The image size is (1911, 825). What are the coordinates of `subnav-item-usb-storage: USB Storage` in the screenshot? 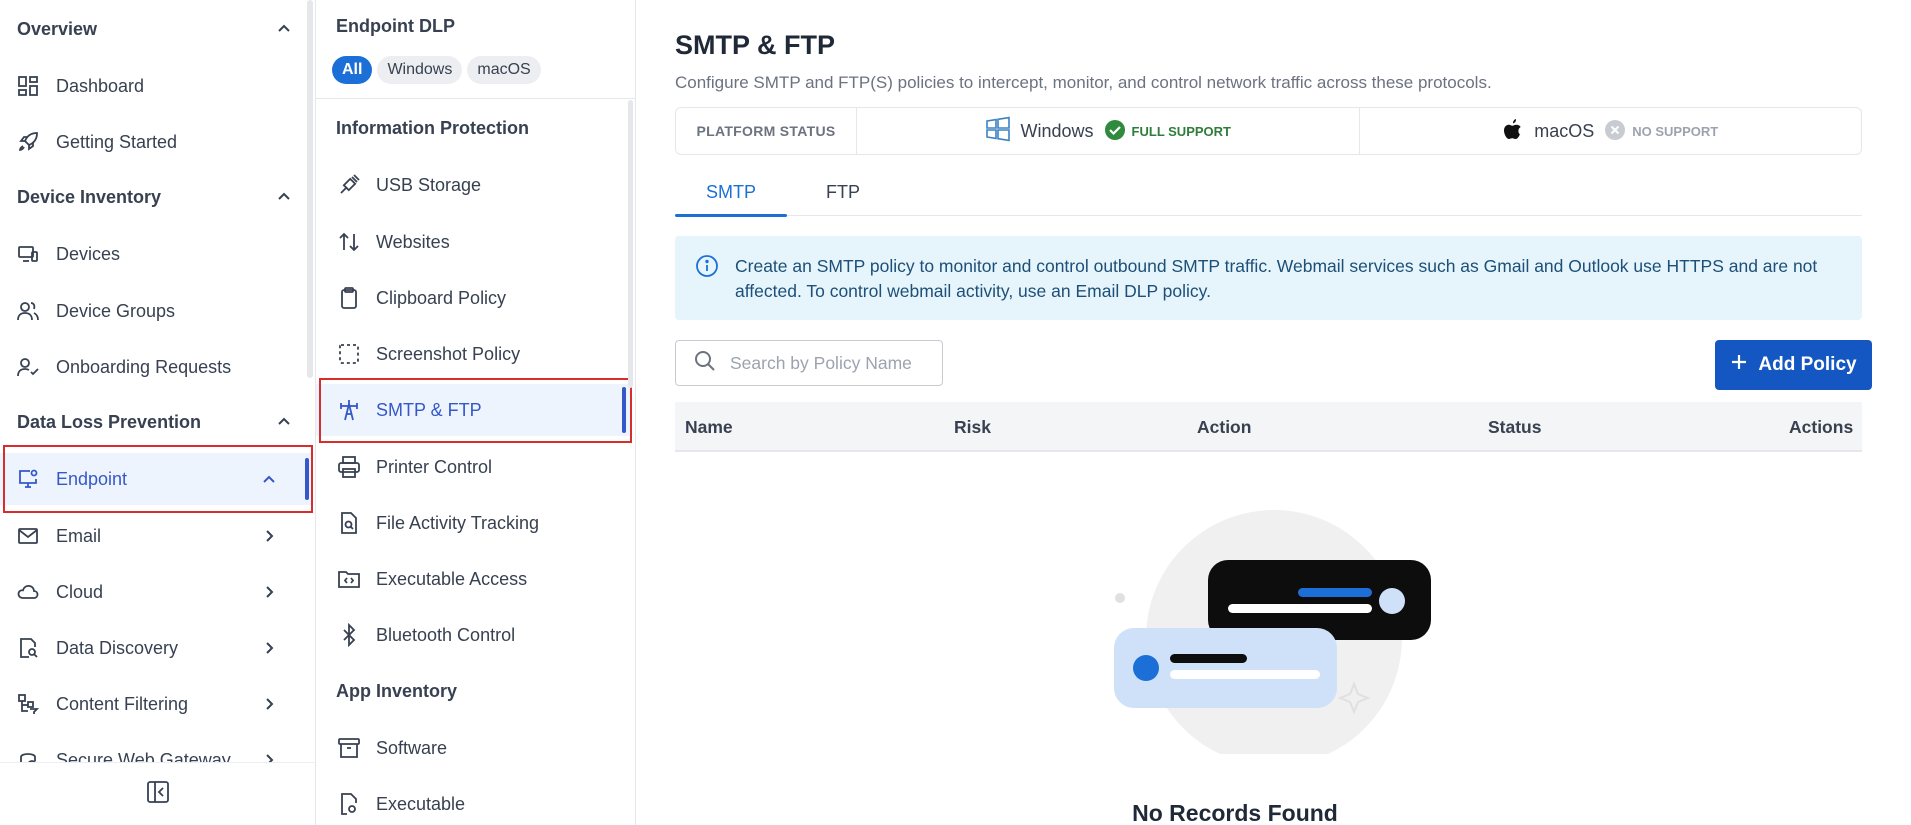 It's located at (474, 185).